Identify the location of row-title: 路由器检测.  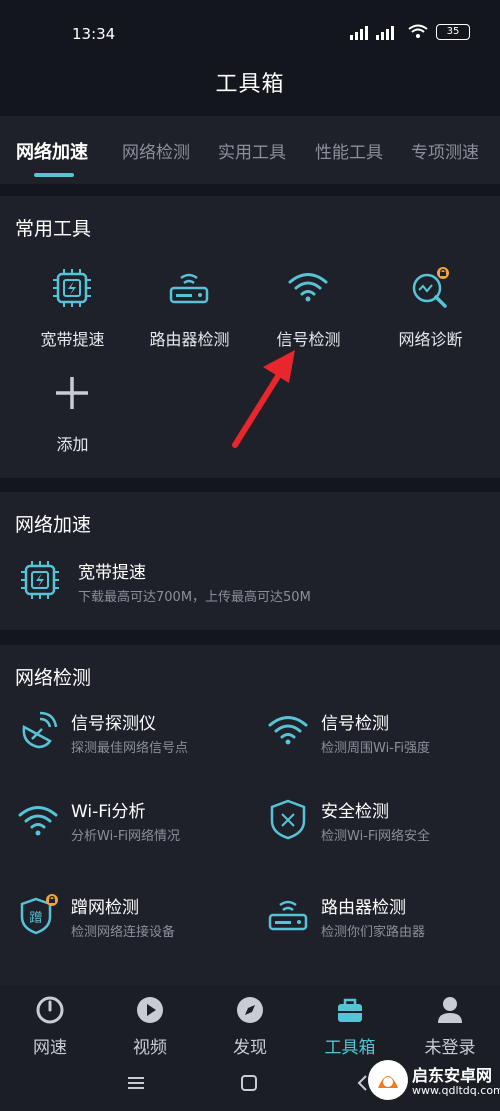
(363, 908).